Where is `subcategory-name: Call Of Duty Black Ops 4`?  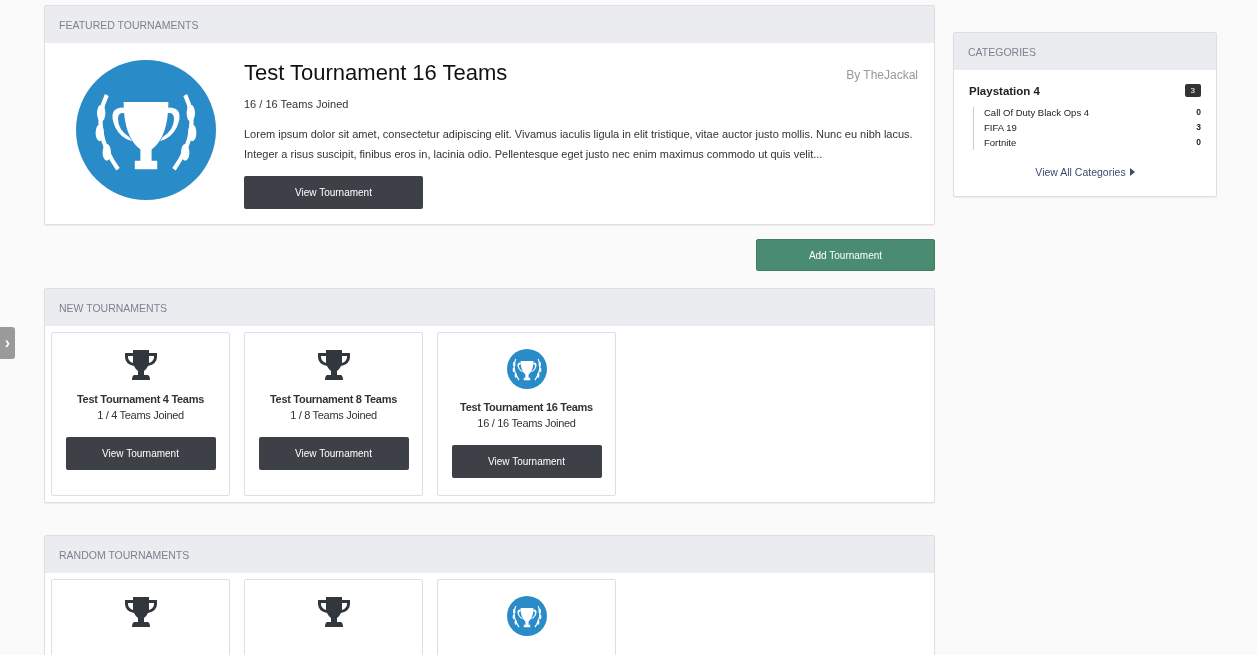
subcategory-name: Call Of Duty Black Ops 4 is located at coordinates (1037, 112).